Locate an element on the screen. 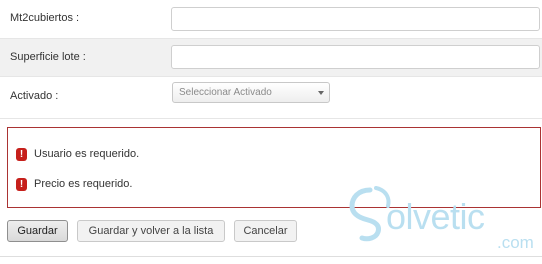 This screenshot has width=542, height=264. activado-select-value: Seleccionar Activado is located at coordinates (225, 92).